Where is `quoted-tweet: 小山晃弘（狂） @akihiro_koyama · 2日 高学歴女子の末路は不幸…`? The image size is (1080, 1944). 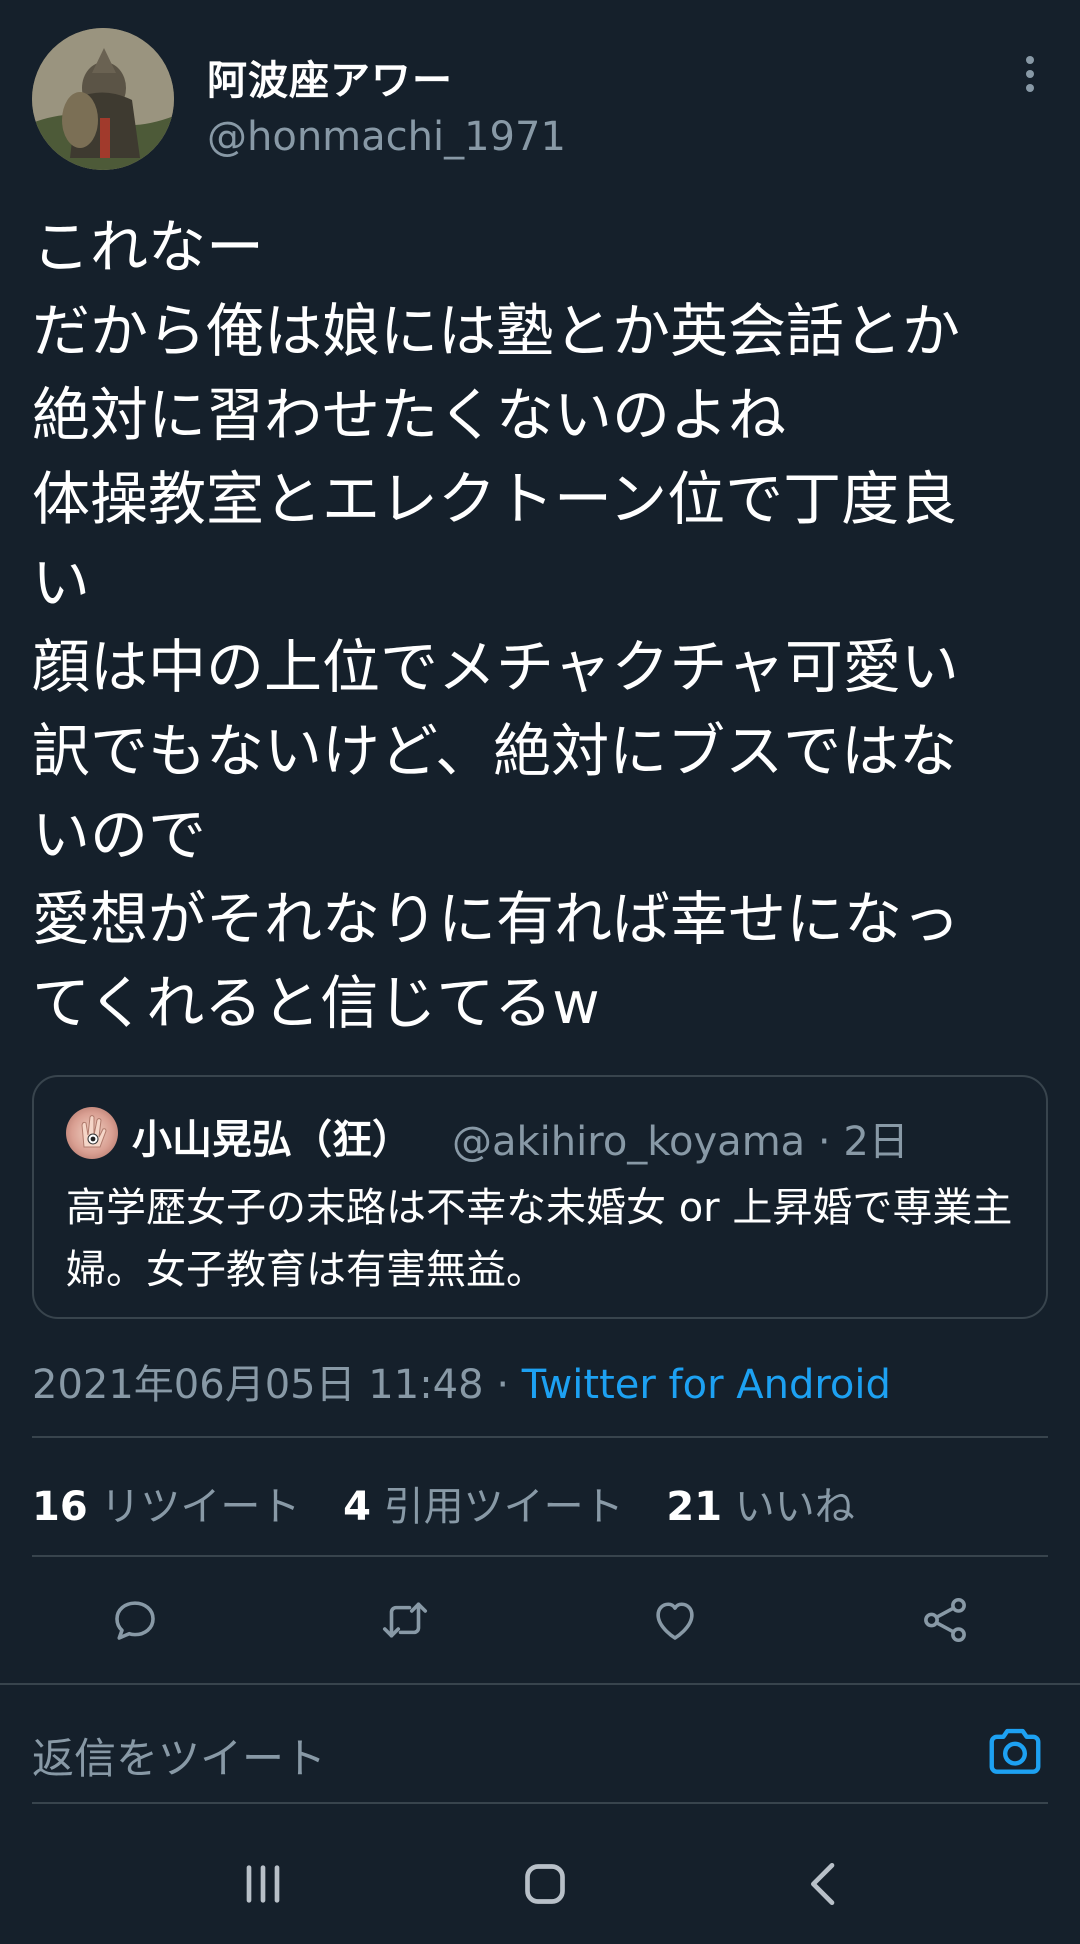 quoted-tweet: 小山晃弘（狂） @akihiro_koyama · 2日 高学歴女子の末路は不幸… is located at coordinates (540, 1197).